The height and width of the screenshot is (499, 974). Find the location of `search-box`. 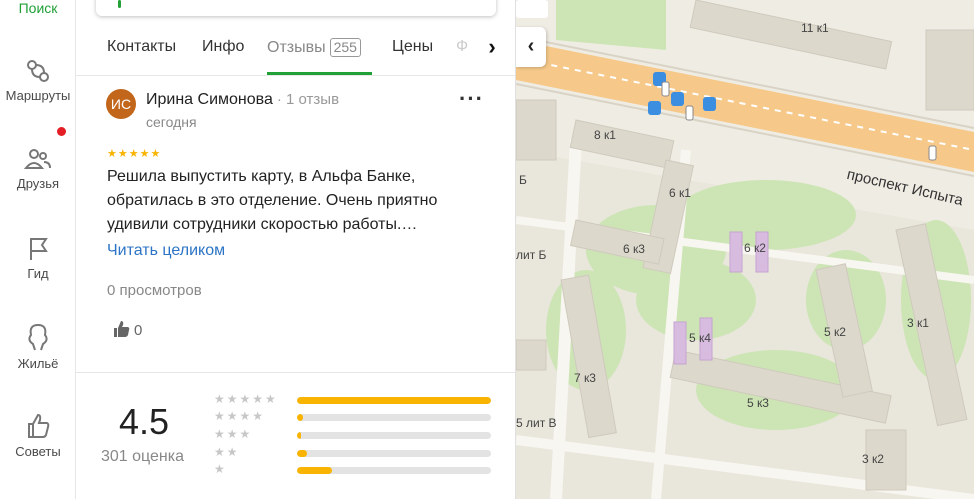

search-box is located at coordinates (296, 8).